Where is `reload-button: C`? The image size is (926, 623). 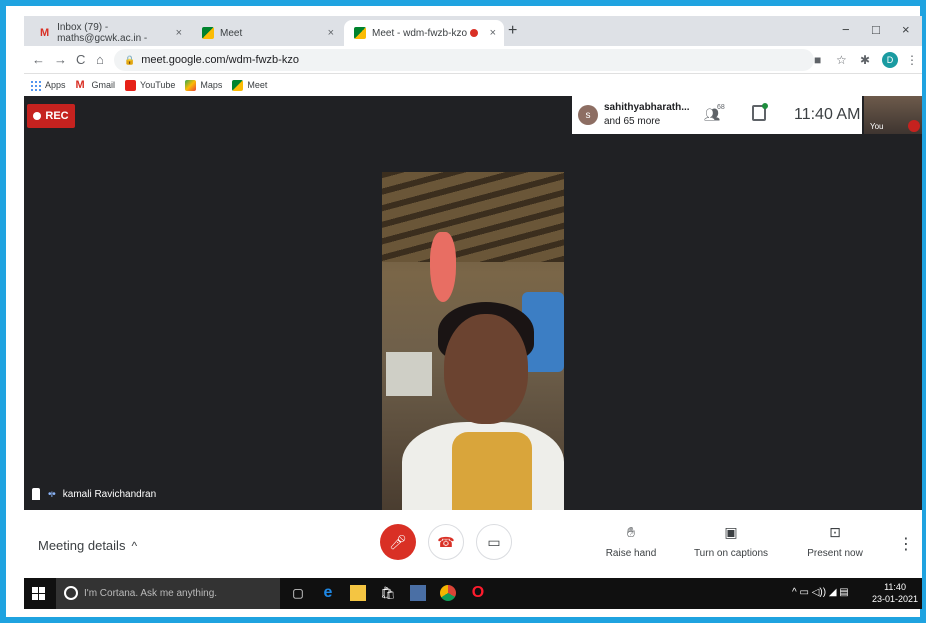
reload-button: C is located at coordinates (80, 59).